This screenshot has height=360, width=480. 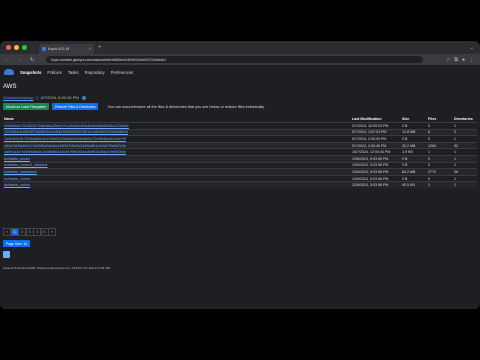 What do you see at coordinates (6, 60) in the screenshot?
I see `back-arrow-icon: ←` at bounding box center [6, 60].